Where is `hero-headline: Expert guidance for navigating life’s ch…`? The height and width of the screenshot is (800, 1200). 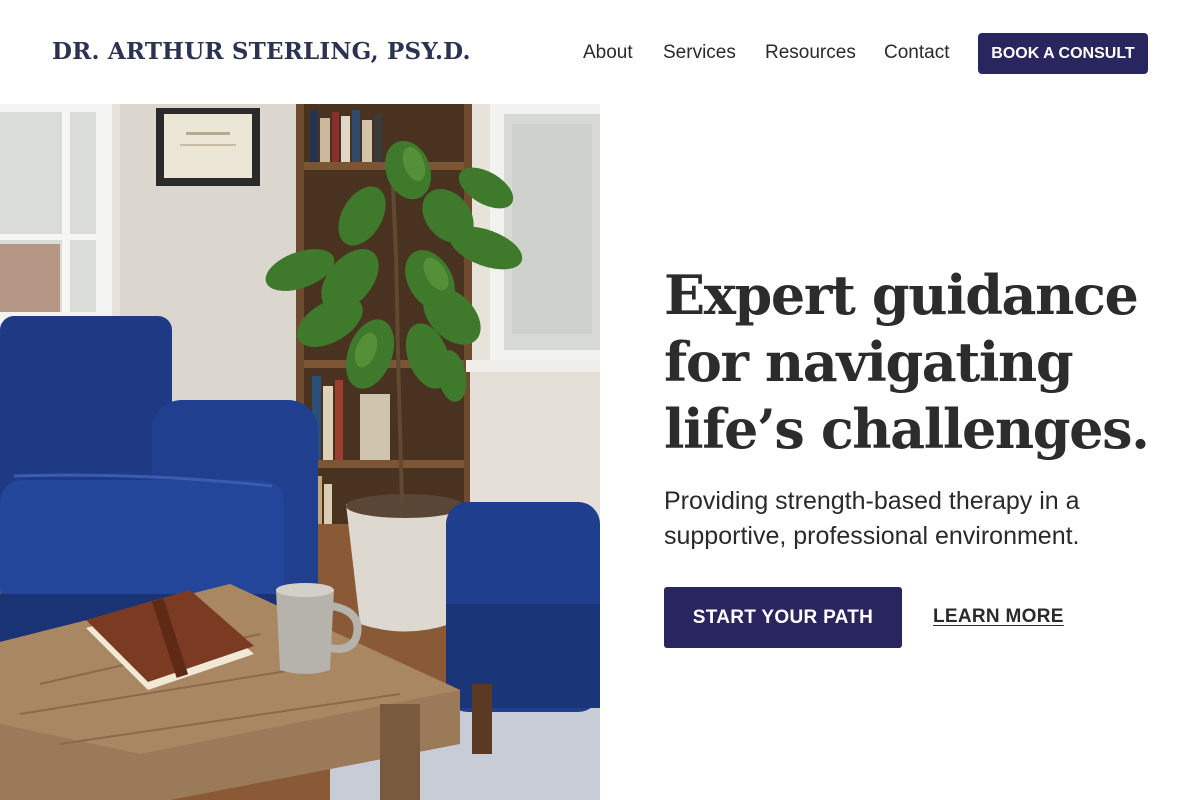 hero-headline: Expert guidance for navigating life’s ch… is located at coordinates (907, 362).